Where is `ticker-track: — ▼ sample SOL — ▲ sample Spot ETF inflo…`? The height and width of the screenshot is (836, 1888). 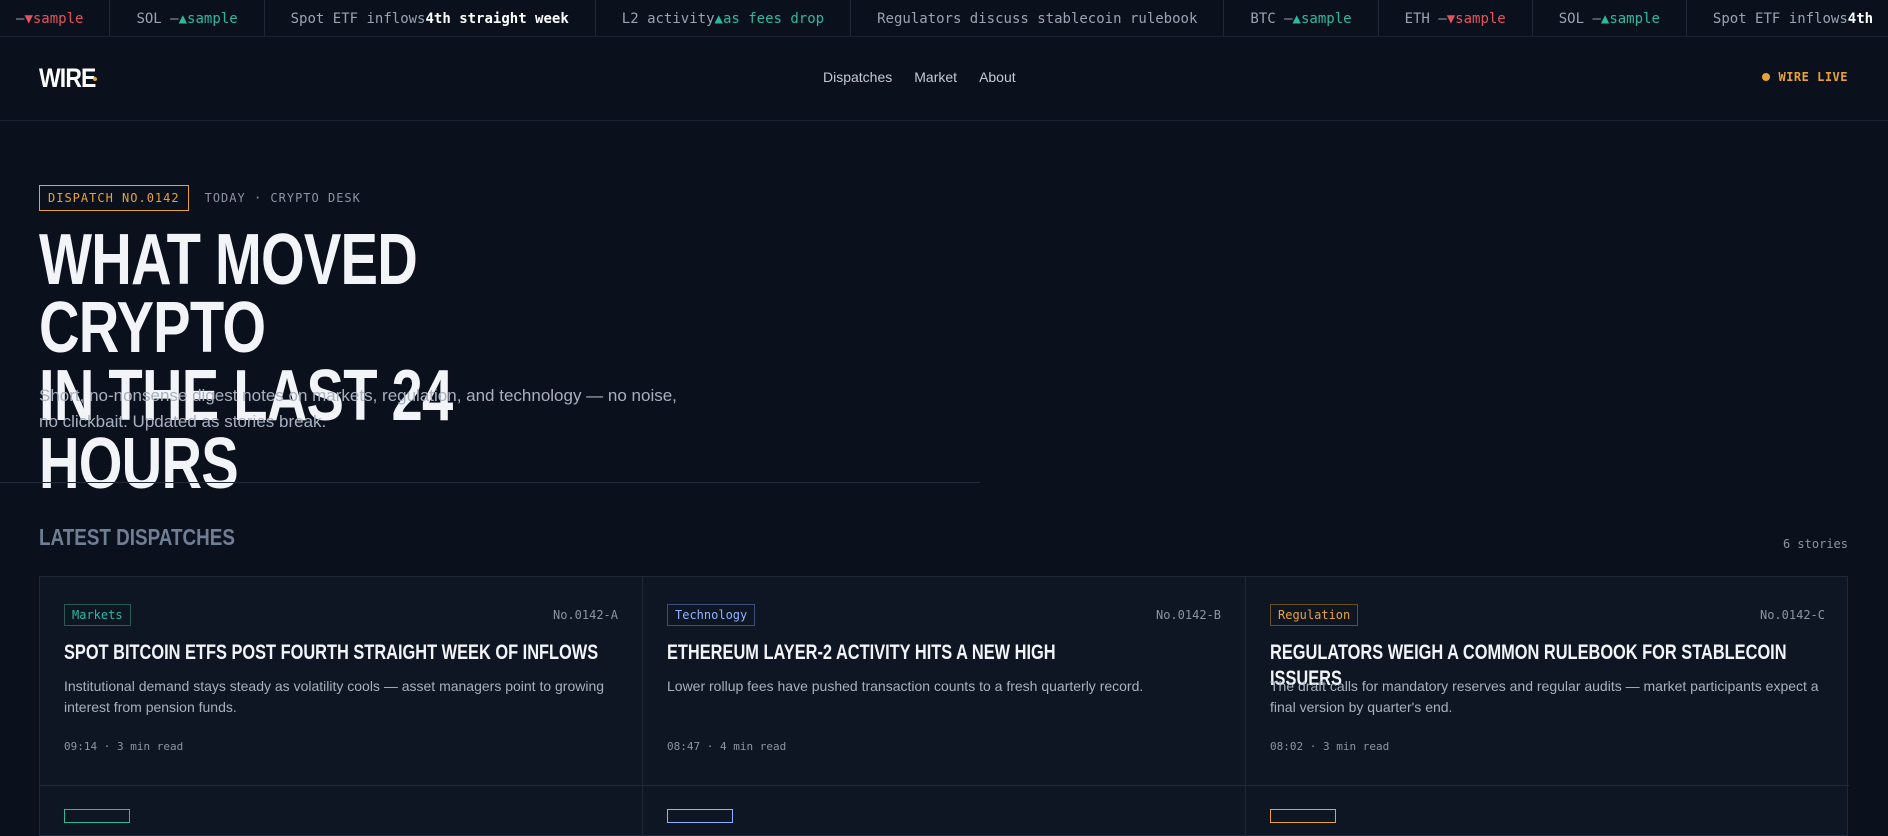
ticker-track: — ▼ sample SOL — ▲ sample Spot ETF inflo… is located at coordinates (944, 18).